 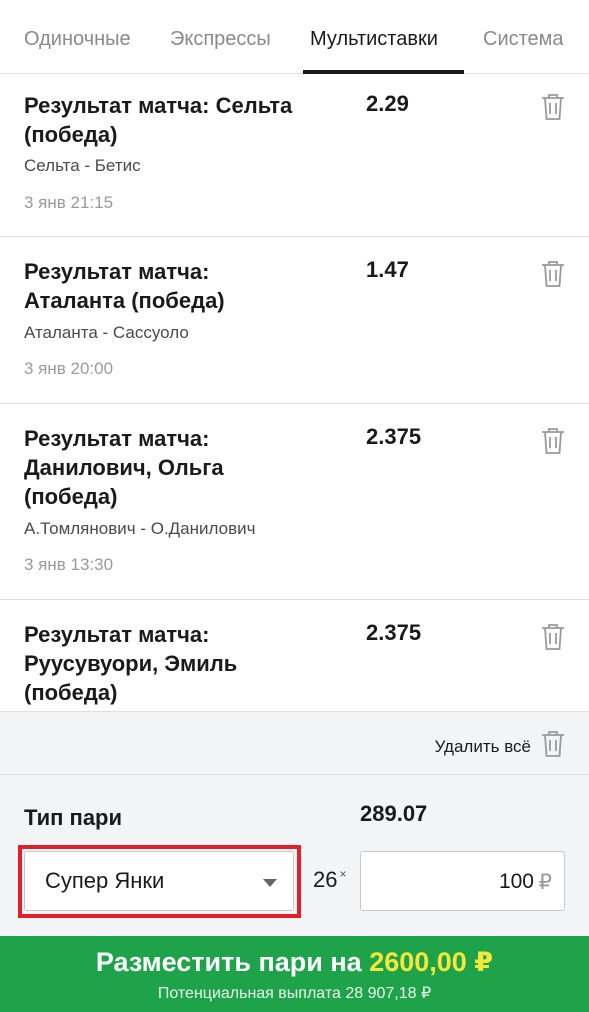 I want to click on delete-all-label: Удалить всё, so click(x=482, y=746).